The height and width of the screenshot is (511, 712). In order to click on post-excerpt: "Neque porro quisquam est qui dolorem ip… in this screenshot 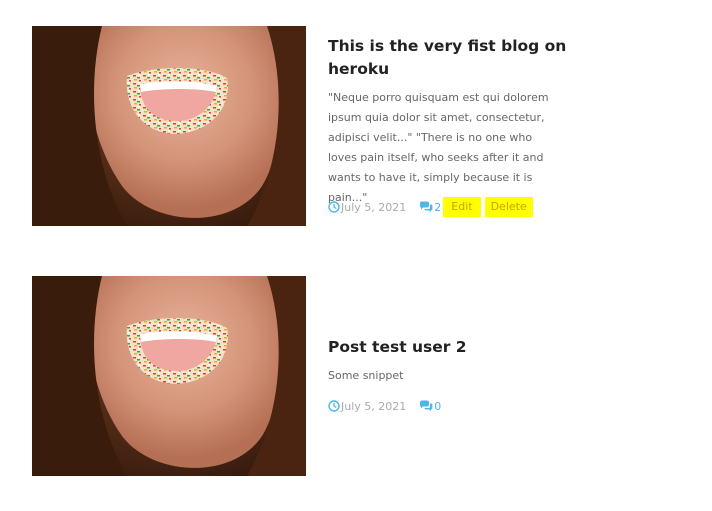, I will do `click(438, 147)`.